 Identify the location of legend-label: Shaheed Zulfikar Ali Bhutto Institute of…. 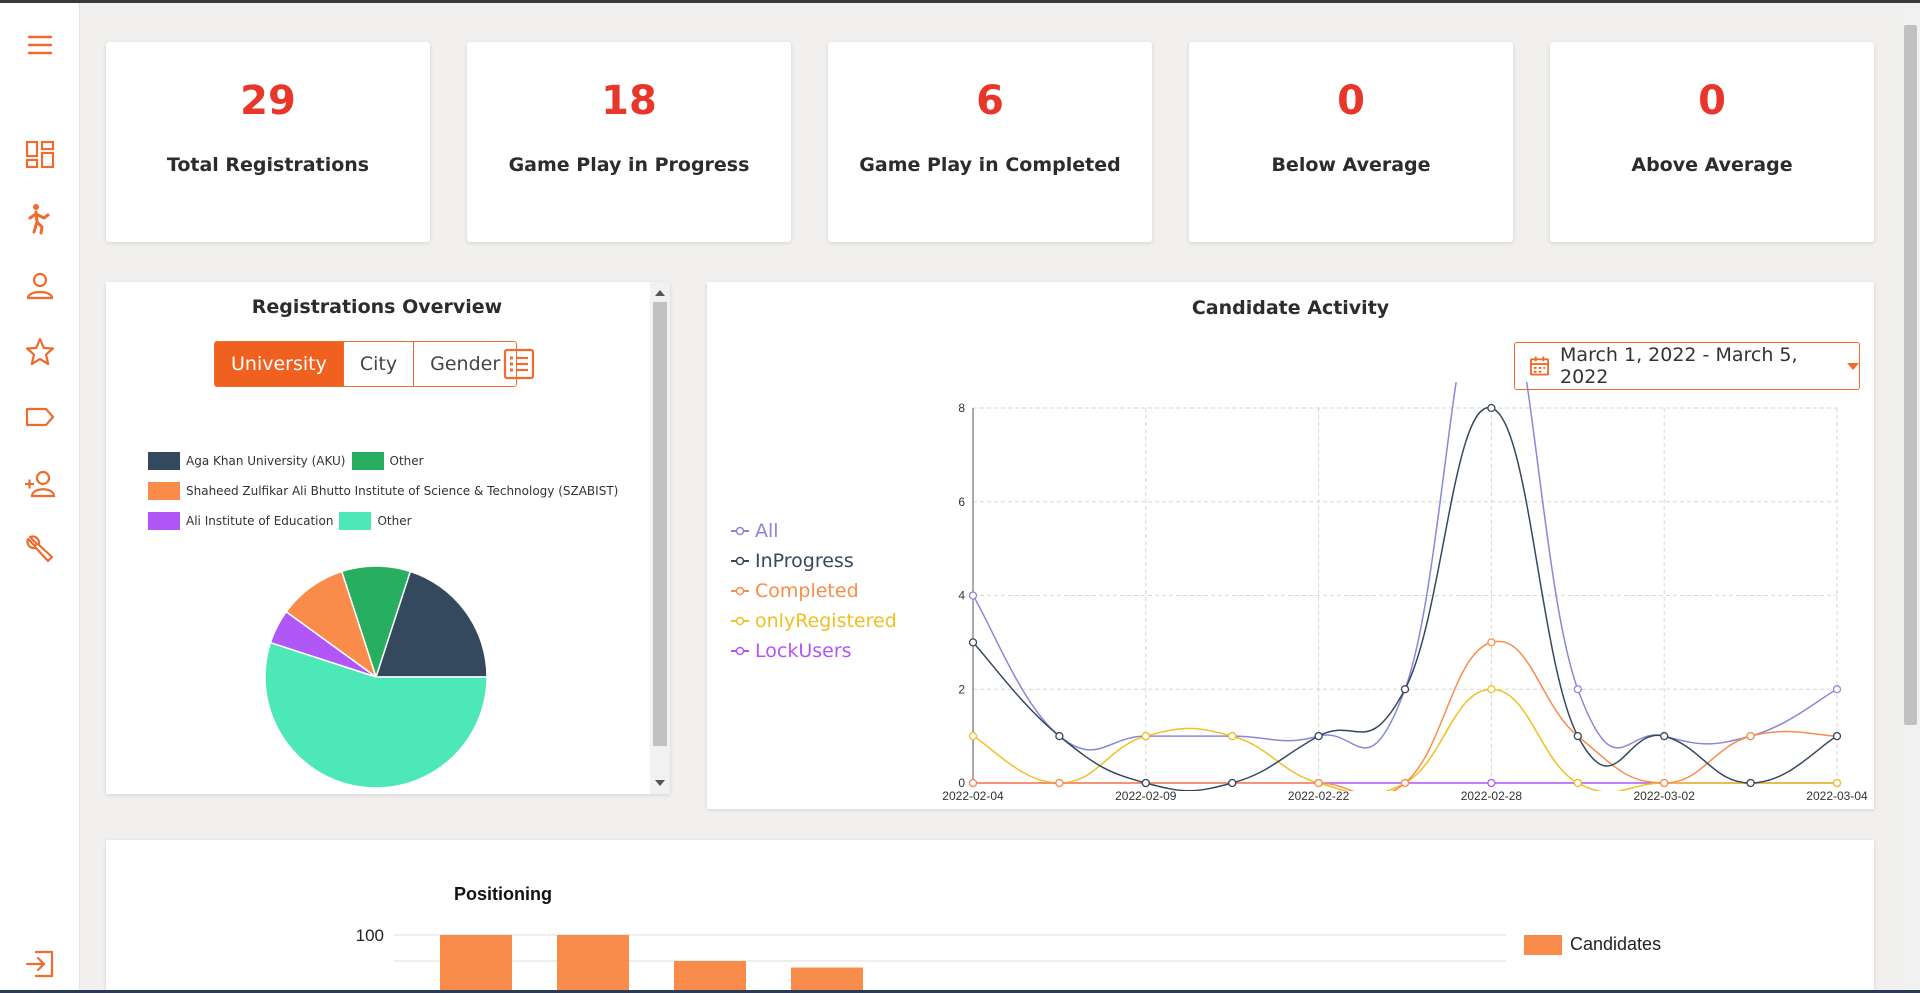
(402, 491).